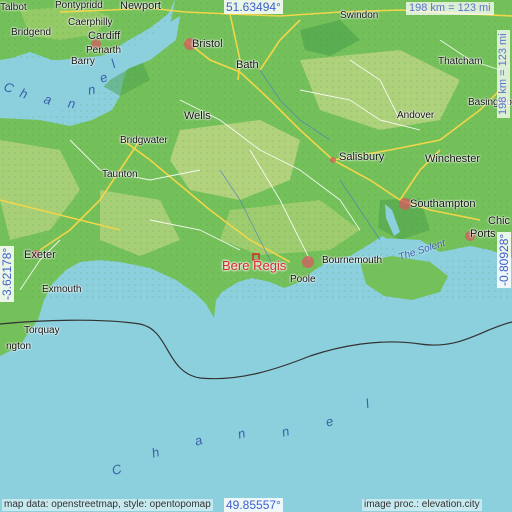 This screenshot has width=512, height=512. Describe the element at coordinates (19, 346) in the screenshot. I see `place-label-paignton: ngton` at that location.